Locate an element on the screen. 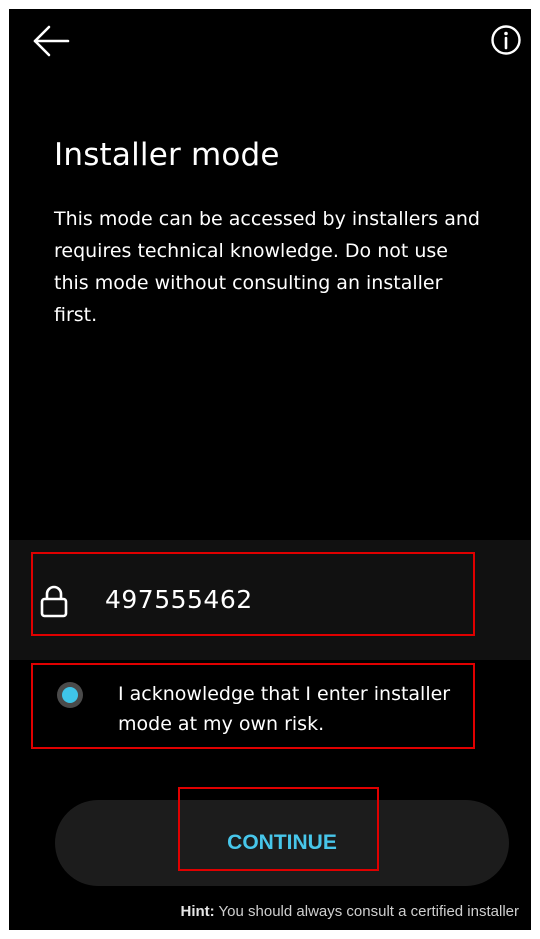  continue-button: CONTINUE is located at coordinates (282, 843).